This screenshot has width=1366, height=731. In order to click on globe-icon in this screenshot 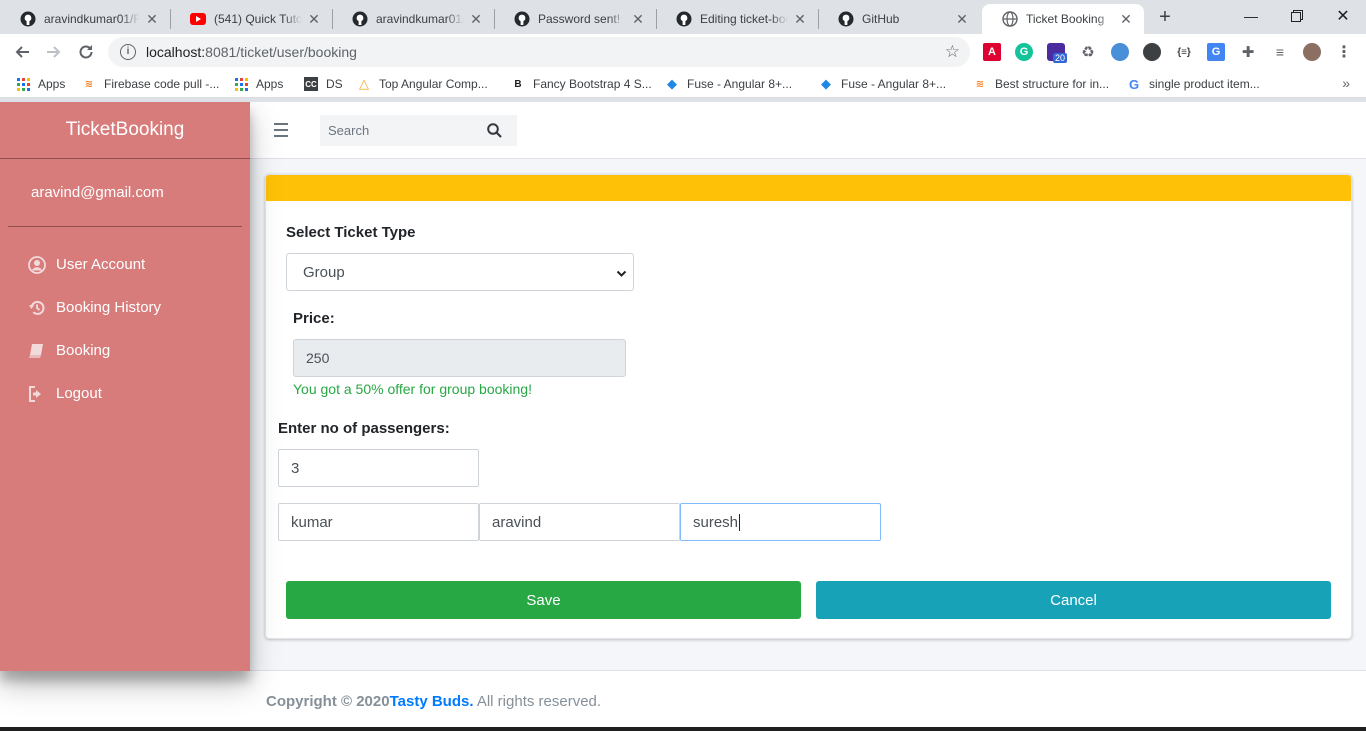, I will do `click(1010, 19)`.